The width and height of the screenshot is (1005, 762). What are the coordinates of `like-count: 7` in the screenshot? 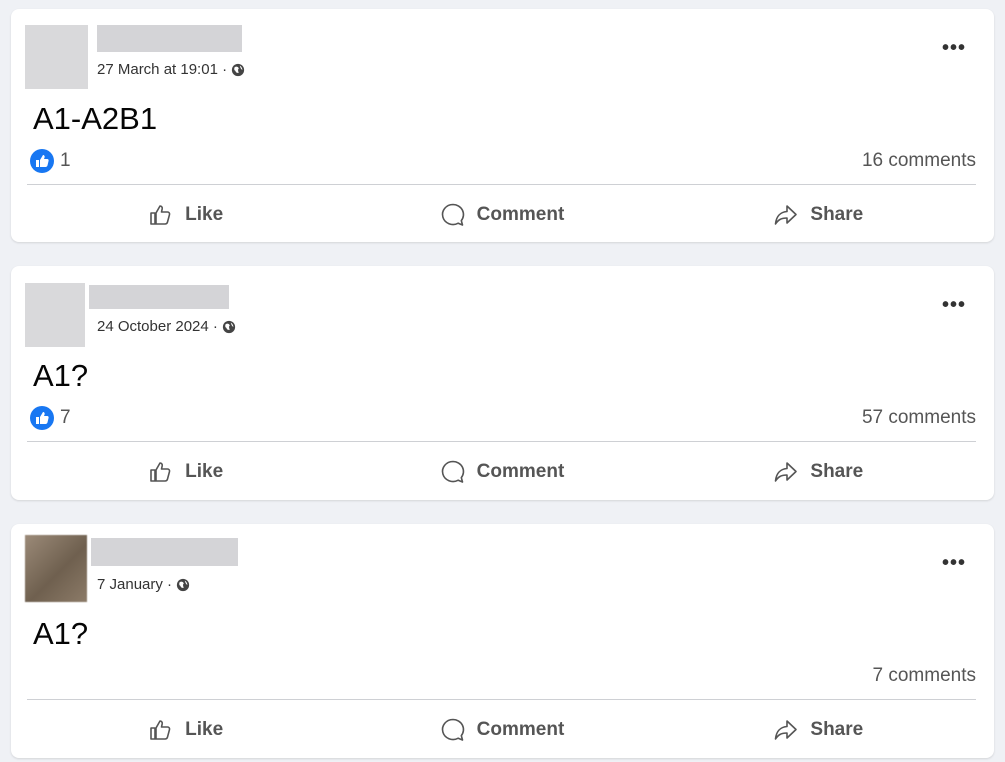 It's located at (65, 417).